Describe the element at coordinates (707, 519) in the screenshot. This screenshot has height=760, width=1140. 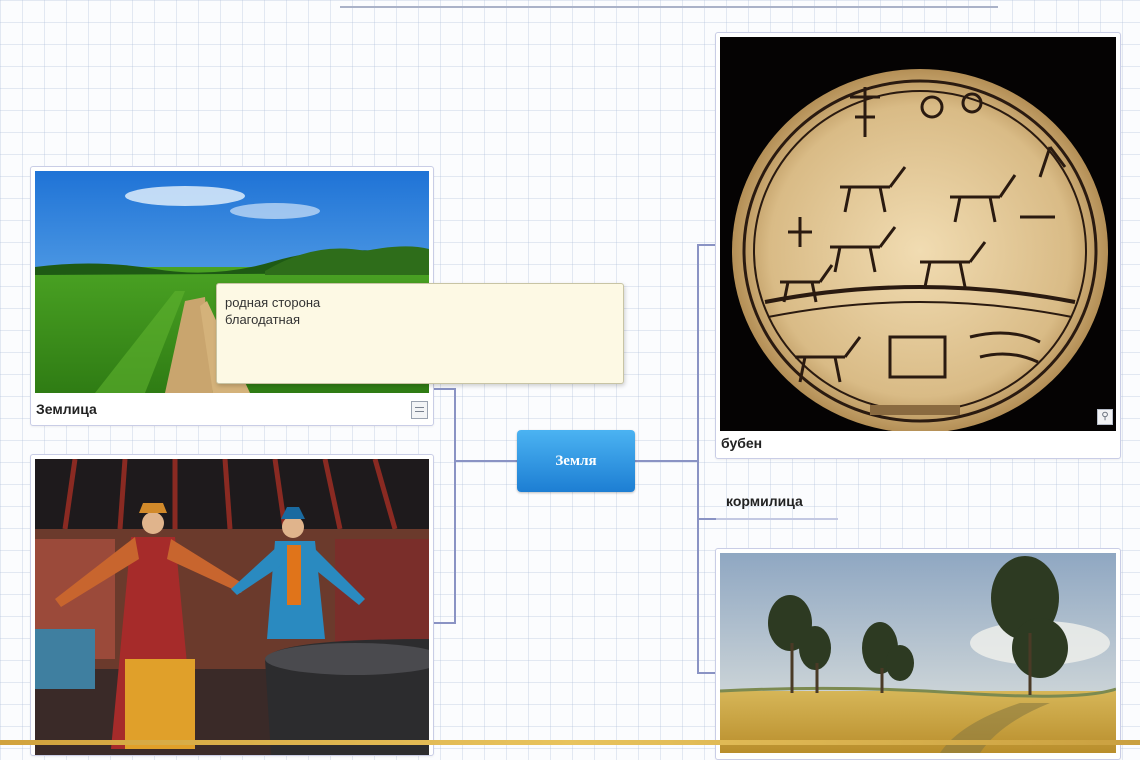
I see `connector-right-mid` at that location.